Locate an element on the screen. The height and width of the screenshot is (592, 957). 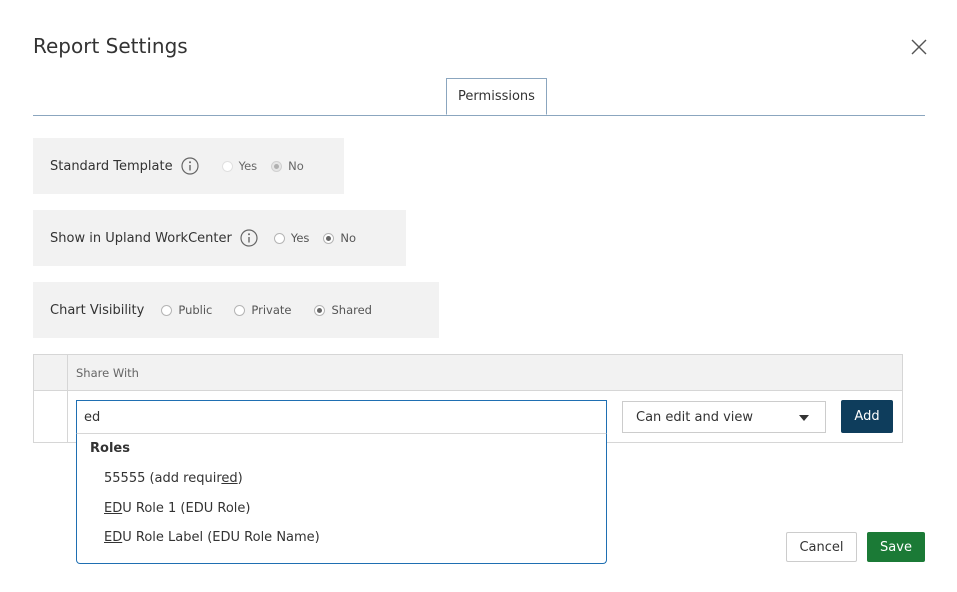
chart-visibility-radios: Public Private Shared is located at coordinates (273, 310).